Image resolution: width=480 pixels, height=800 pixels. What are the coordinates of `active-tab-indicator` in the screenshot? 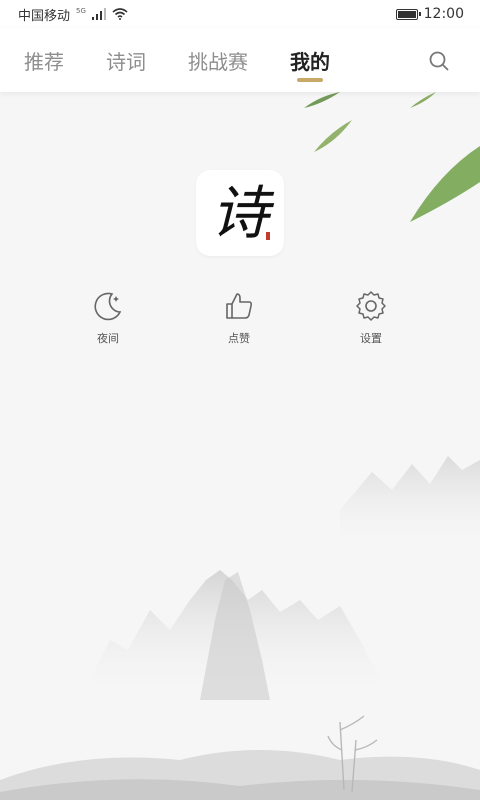 It's located at (310, 80).